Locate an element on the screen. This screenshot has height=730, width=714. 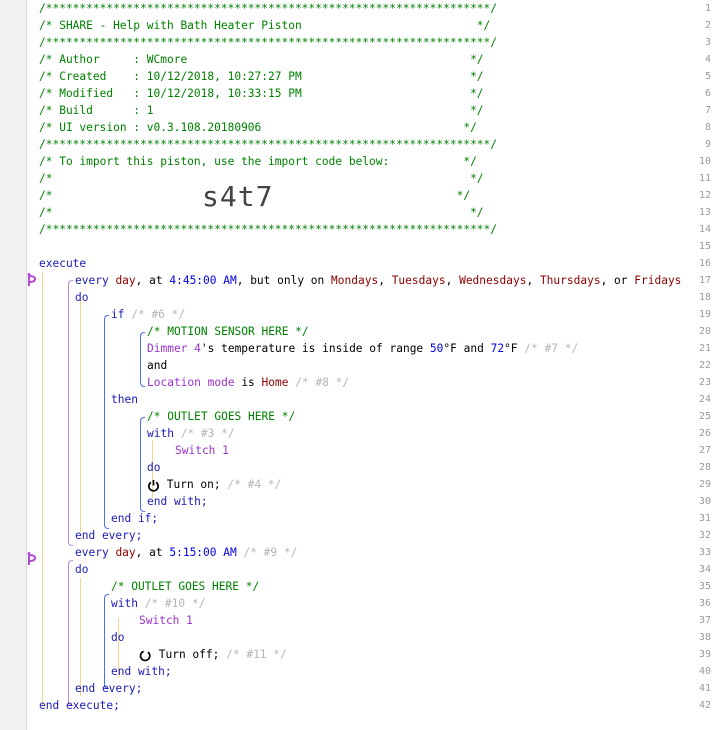
code-line: execute is located at coordinates (62, 263).